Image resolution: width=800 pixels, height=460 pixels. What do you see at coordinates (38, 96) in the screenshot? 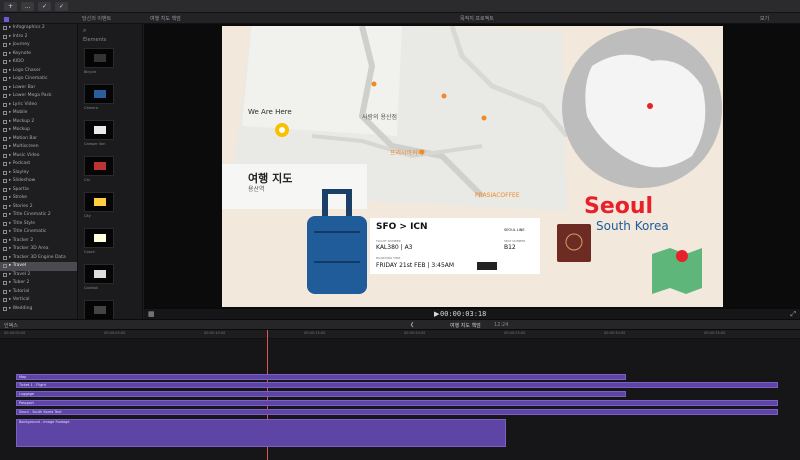
I see `sidebar-item: ▸ Lower Mega Pack` at bounding box center [38, 96].